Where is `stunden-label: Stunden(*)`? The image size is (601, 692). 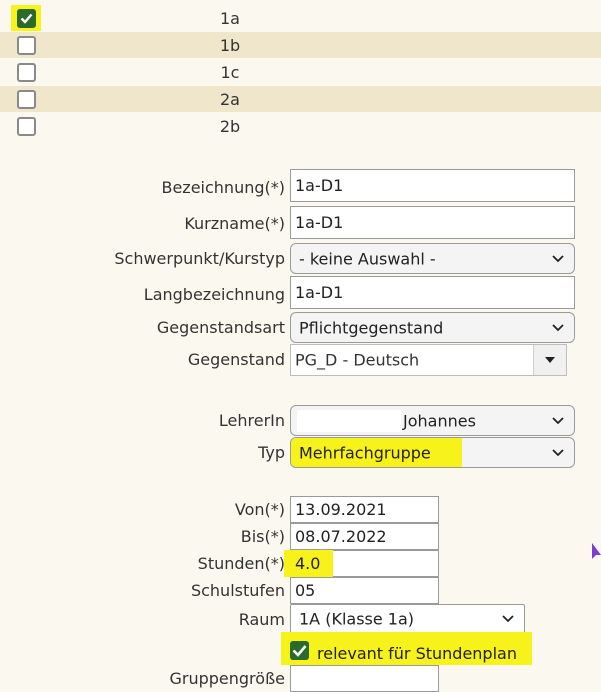 stunden-label: Stunden(*) is located at coordinates (241, 563).